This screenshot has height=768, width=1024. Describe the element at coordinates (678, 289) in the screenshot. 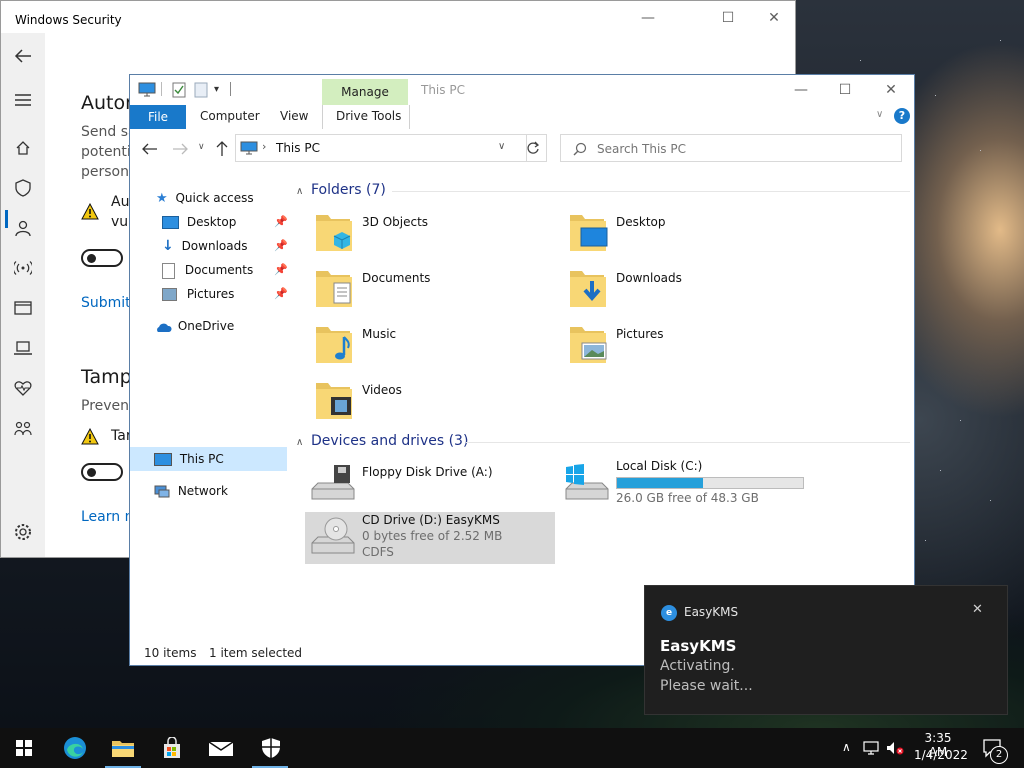

I see `folder-item: Downloads` at that location.